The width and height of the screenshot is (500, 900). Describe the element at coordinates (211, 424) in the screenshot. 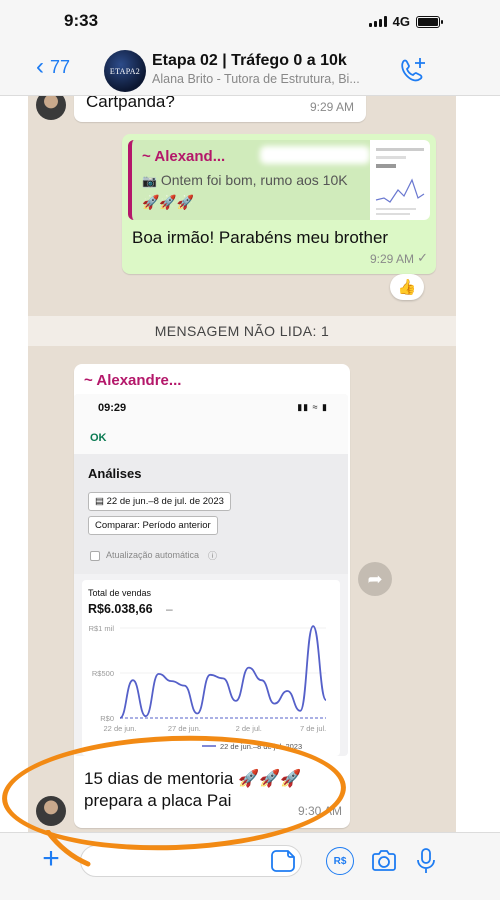

I see `screenshot-top: 09:29 ▮▮ ≈ ▮ OK` at that location.